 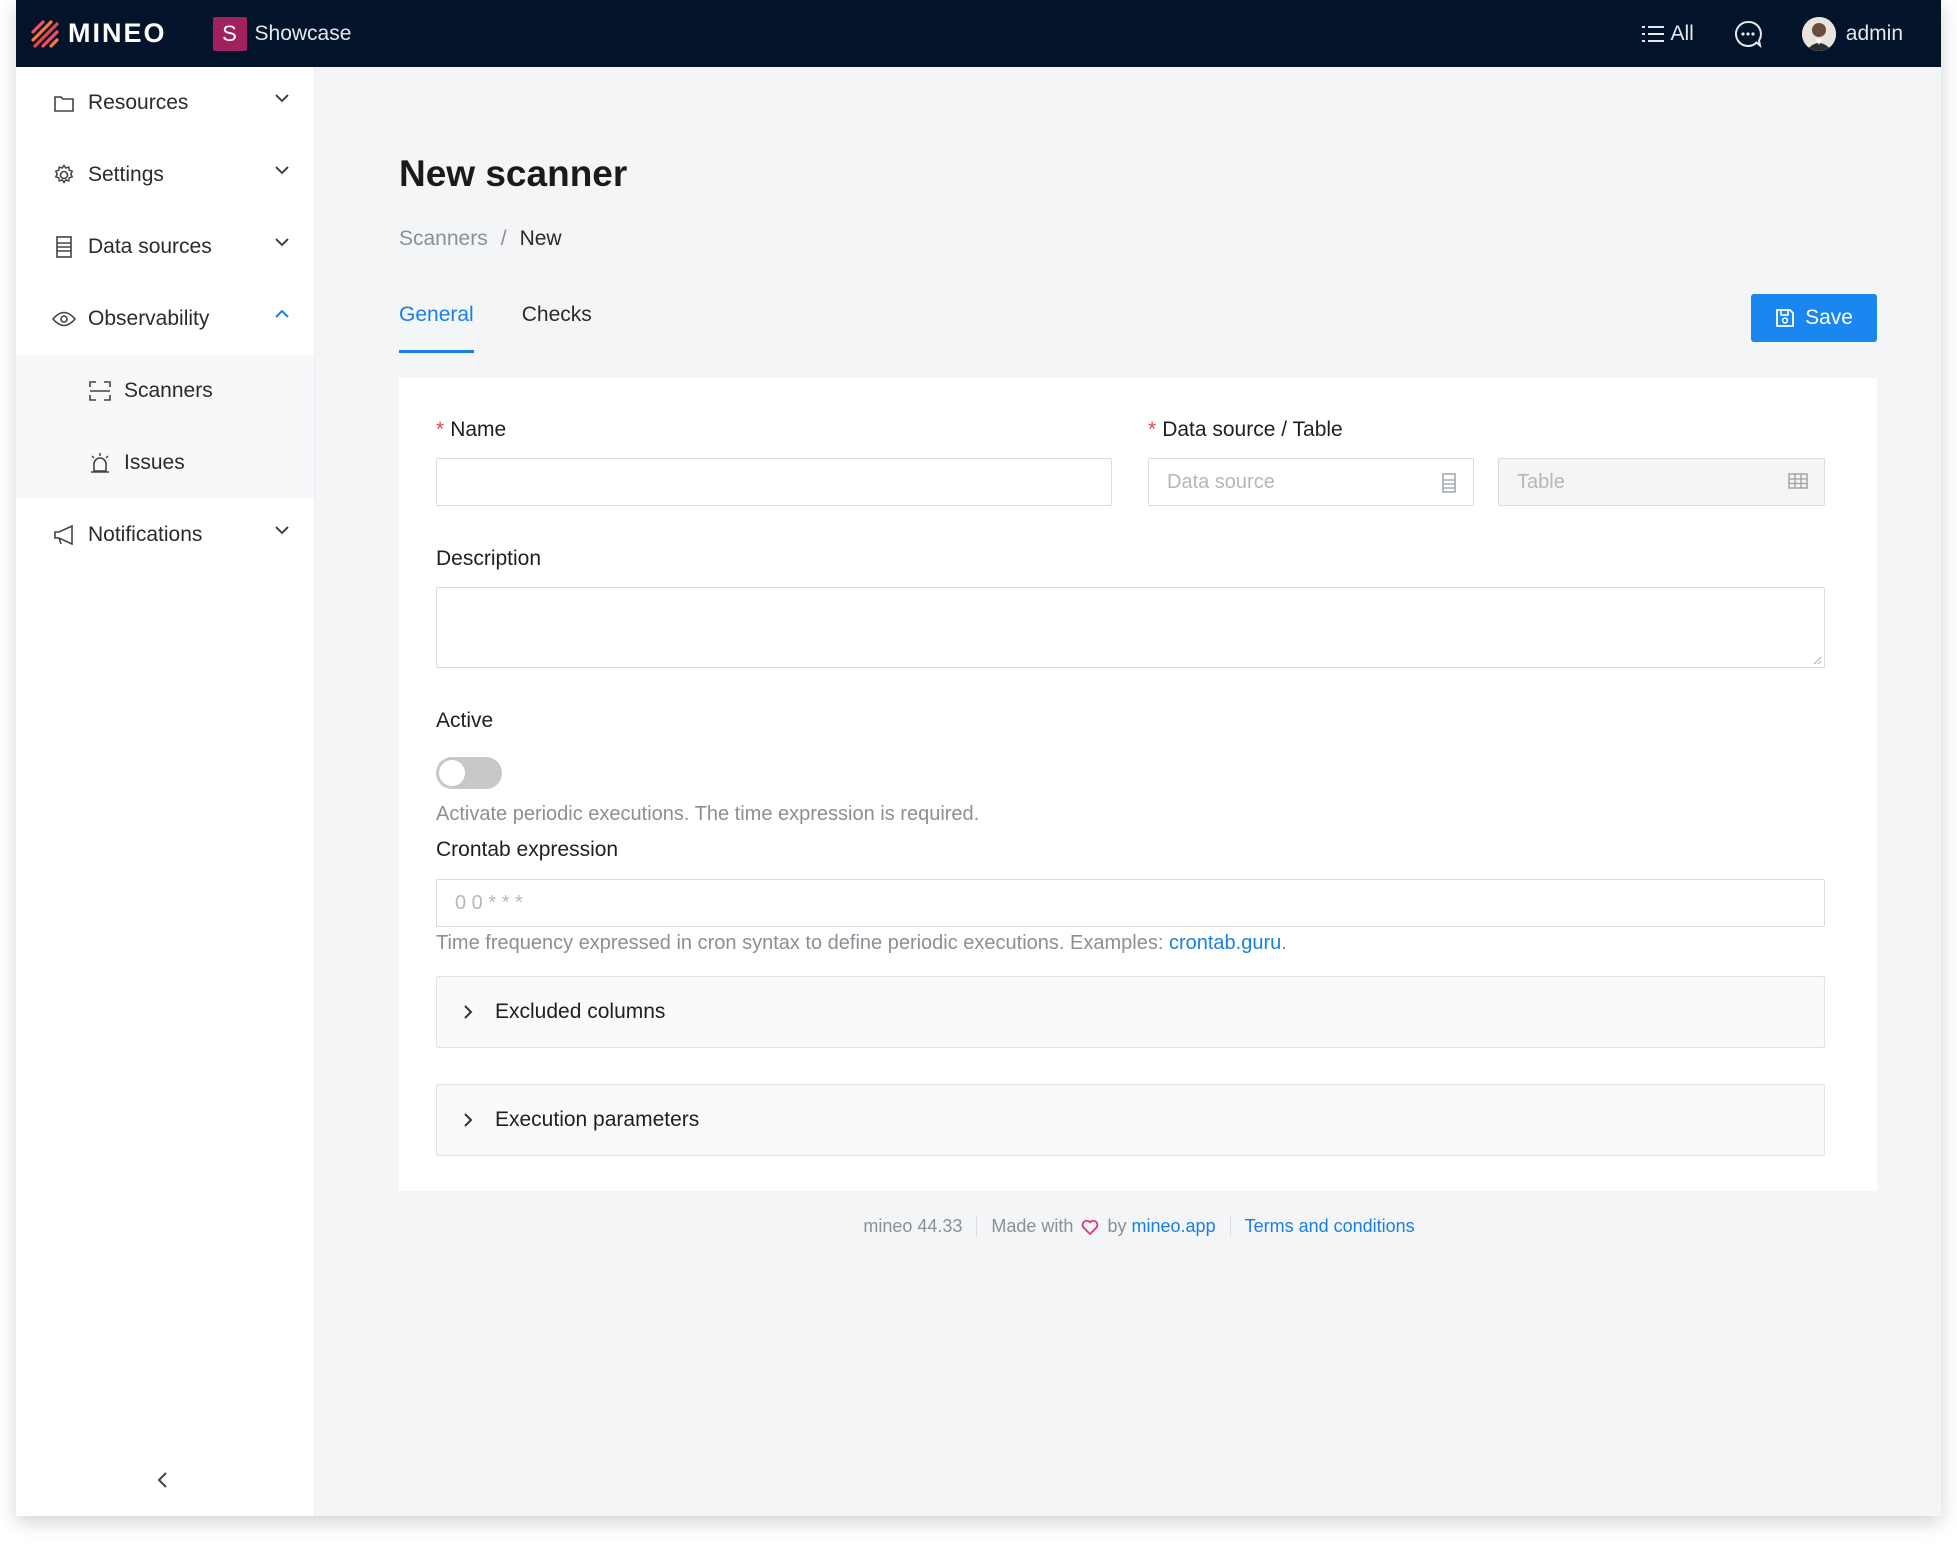 I want to click on crontab-label: Crontab expression, so click(x=527, y=849).